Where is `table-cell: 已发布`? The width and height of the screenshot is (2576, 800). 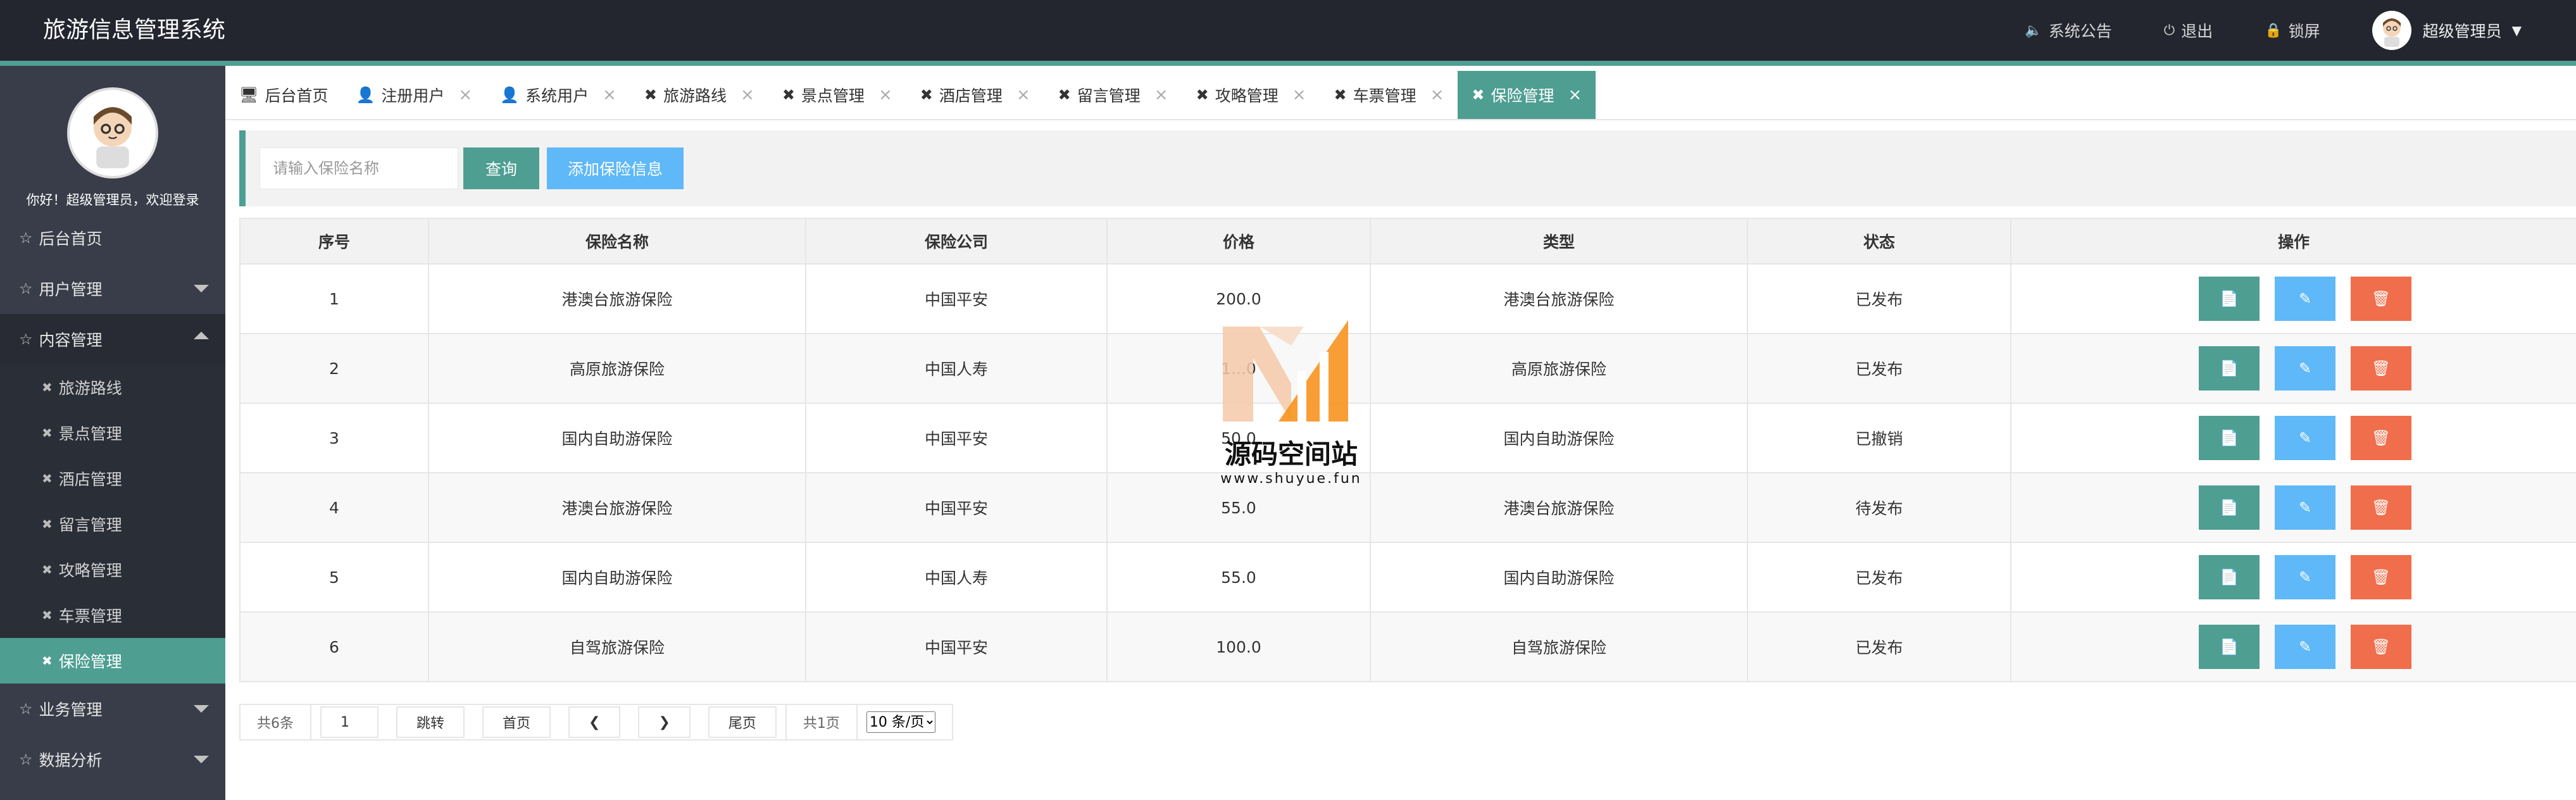
table-cell: 已发布 is located at coordinates (1879, 298).